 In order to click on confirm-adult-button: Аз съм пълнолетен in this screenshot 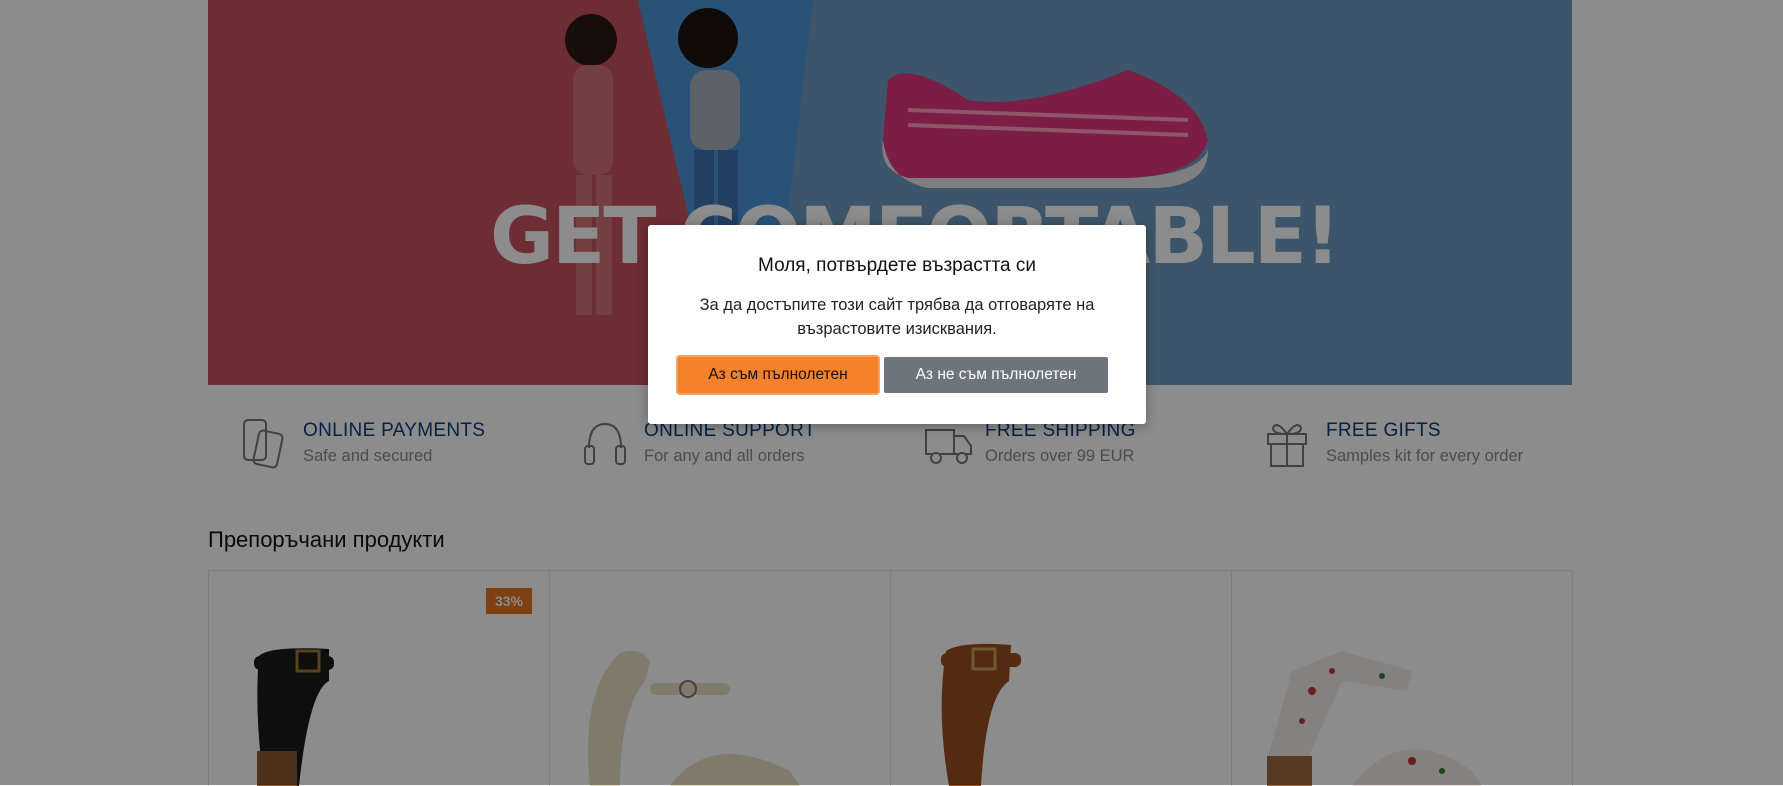, I will do `click(778, 375)`.